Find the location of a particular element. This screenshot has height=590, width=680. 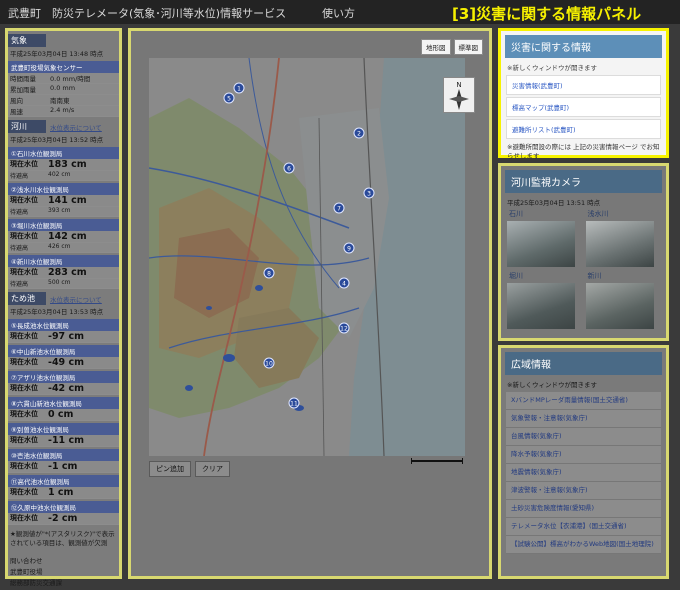

pond-station-name: ⑫久原中池水位観測局 is located at coordinates (63, 507).